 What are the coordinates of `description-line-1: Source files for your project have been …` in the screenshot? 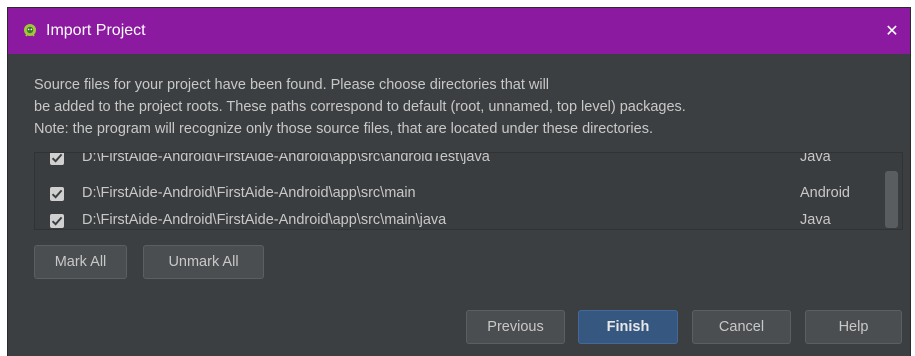 It's located at (292, 85).